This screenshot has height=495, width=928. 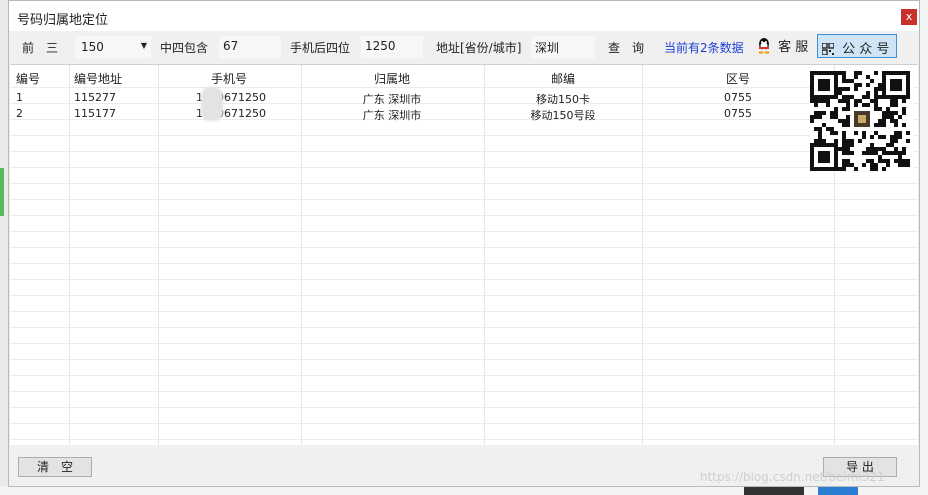 I want to click on background-blue-button, so click(x=838, y=490).